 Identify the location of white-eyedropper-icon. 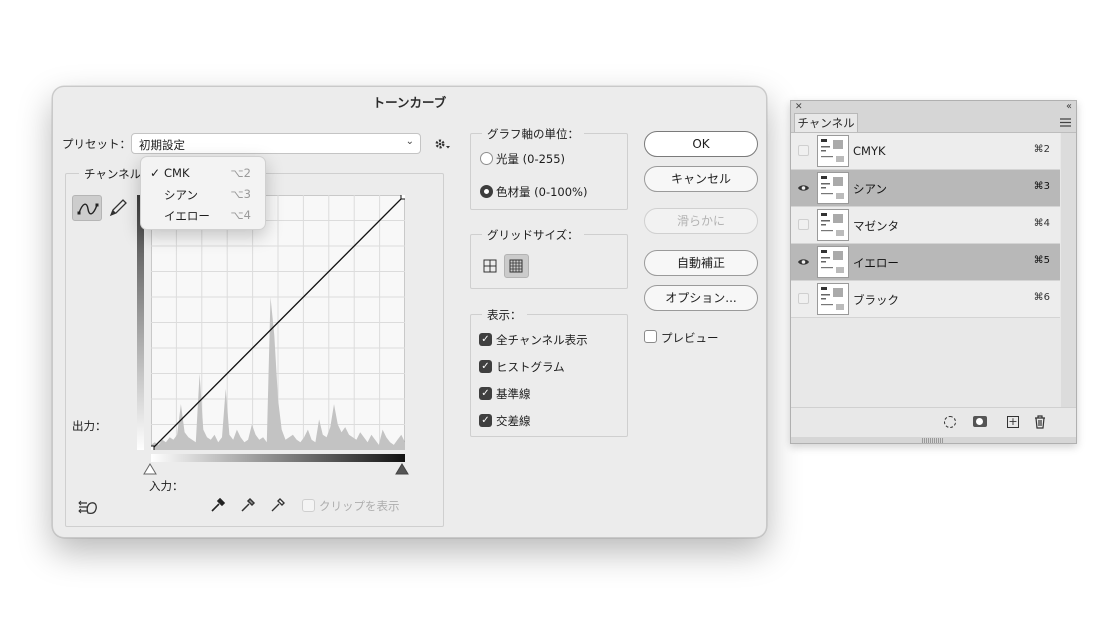
(278, 505).